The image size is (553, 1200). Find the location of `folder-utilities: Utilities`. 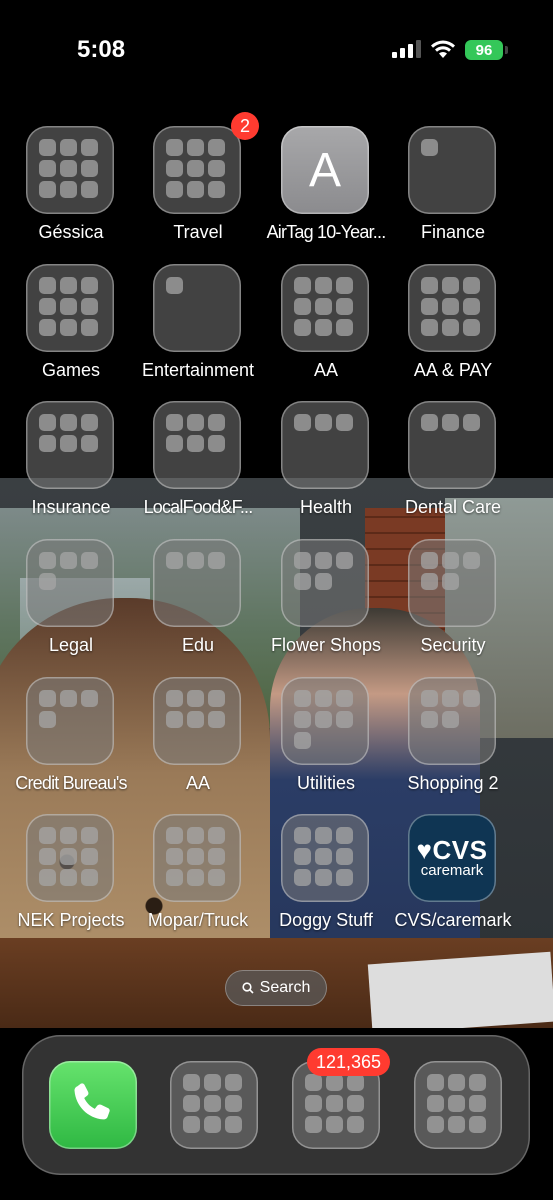

folder-utilities: Utilities is located at coordinates (326, 742).